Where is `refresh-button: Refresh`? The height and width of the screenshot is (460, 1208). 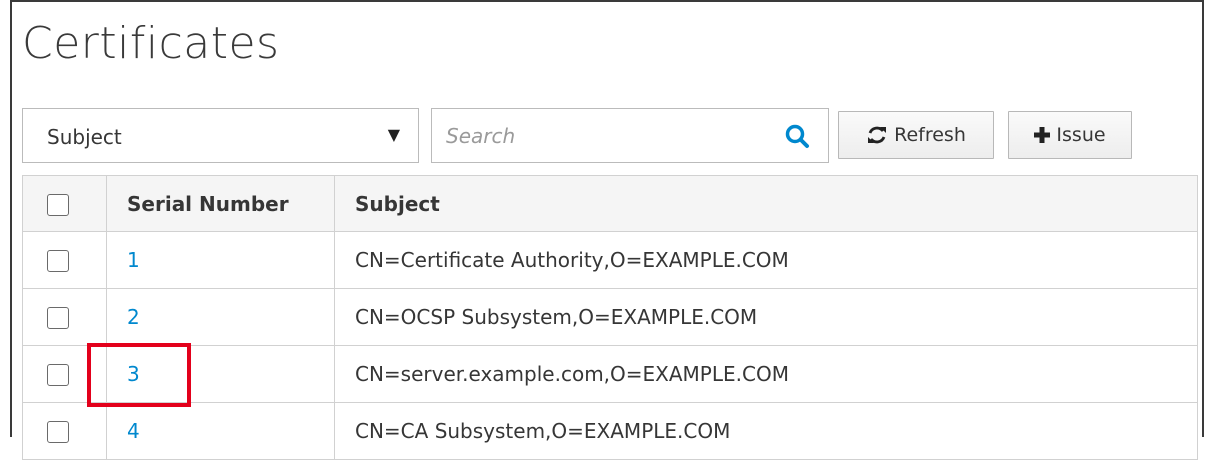 refresh-button: Refresh is located at coordinates (916, 135).